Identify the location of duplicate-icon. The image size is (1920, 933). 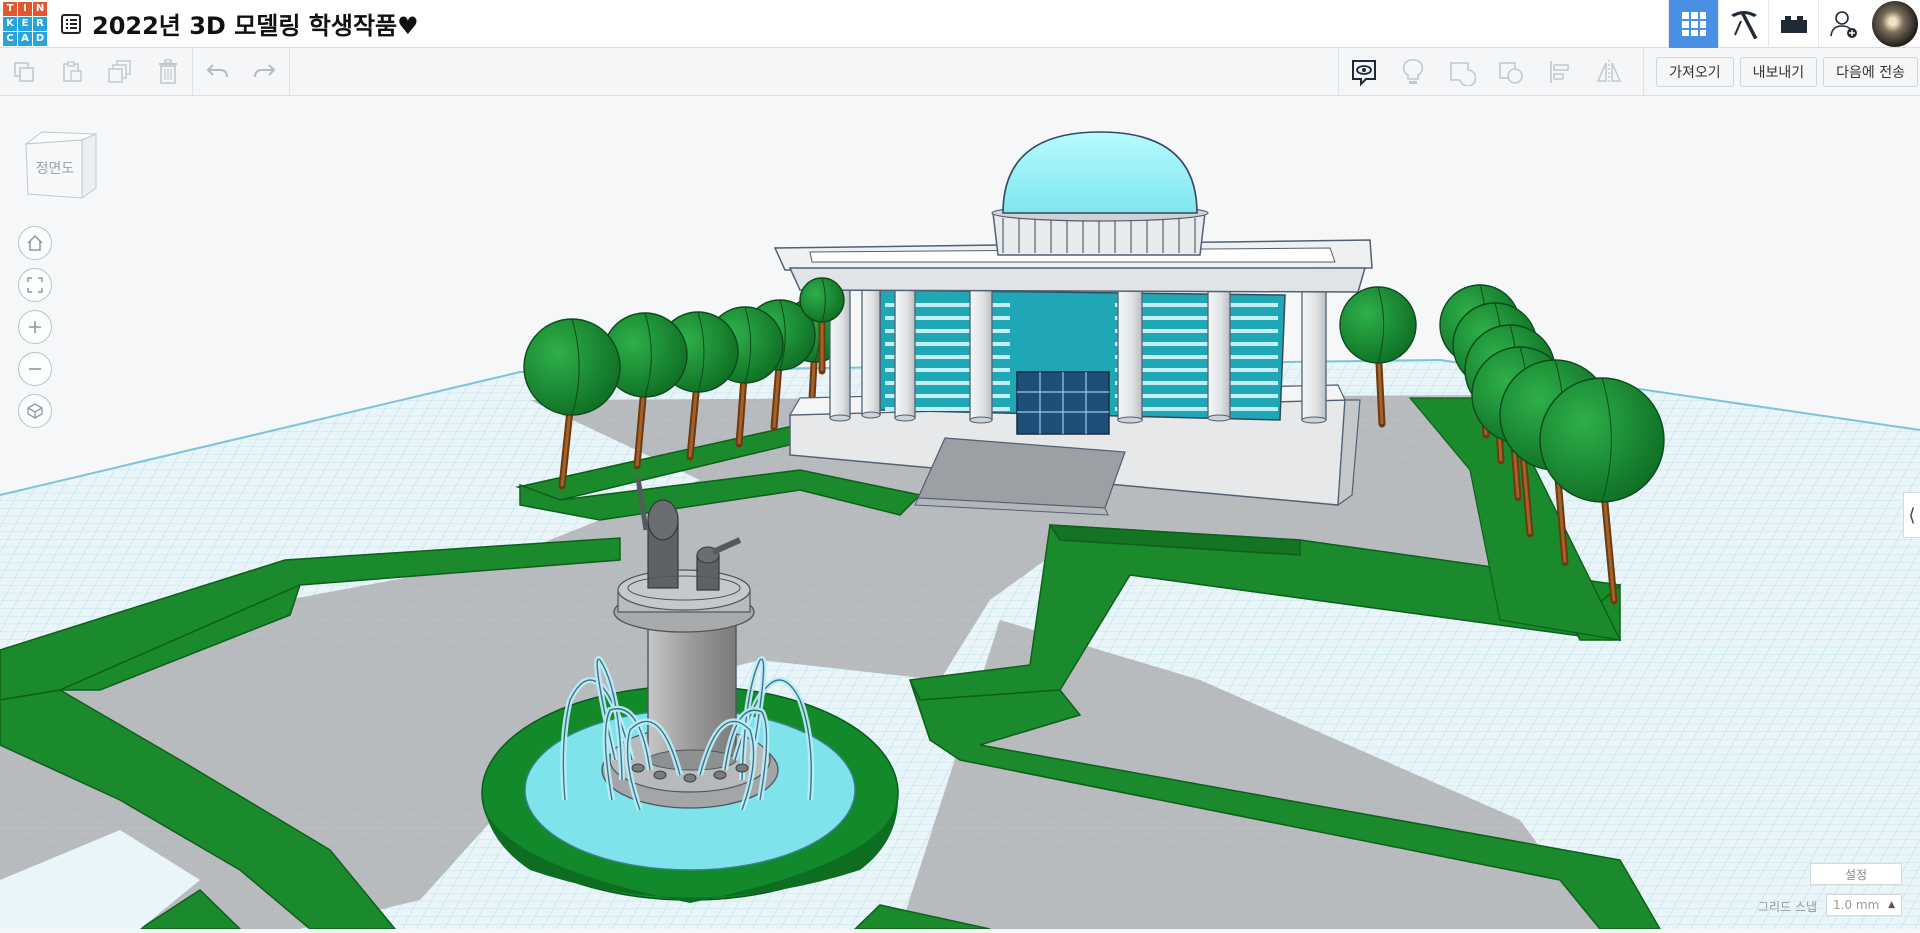
(119, 71).